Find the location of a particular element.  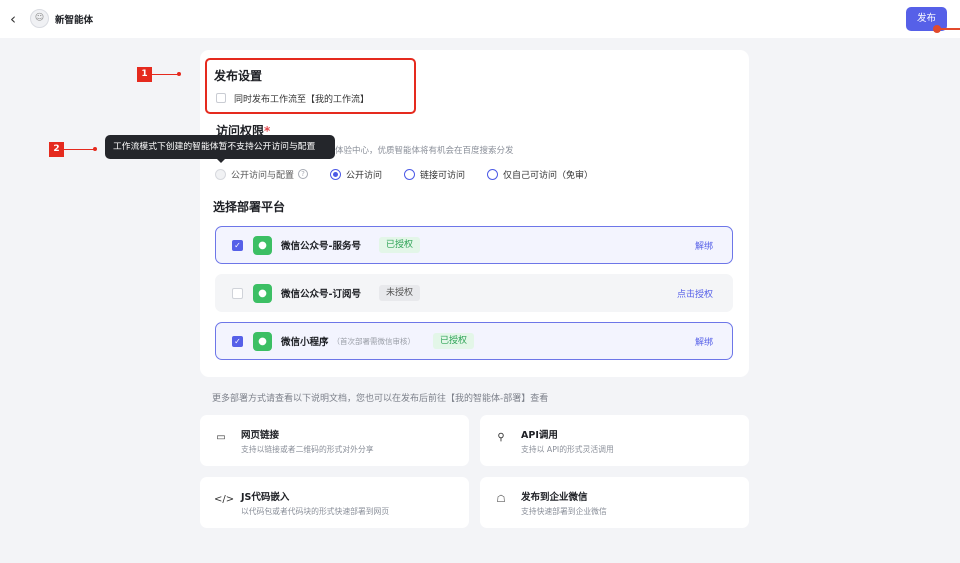

help-icon: ? is located at coordinates (303, 174).